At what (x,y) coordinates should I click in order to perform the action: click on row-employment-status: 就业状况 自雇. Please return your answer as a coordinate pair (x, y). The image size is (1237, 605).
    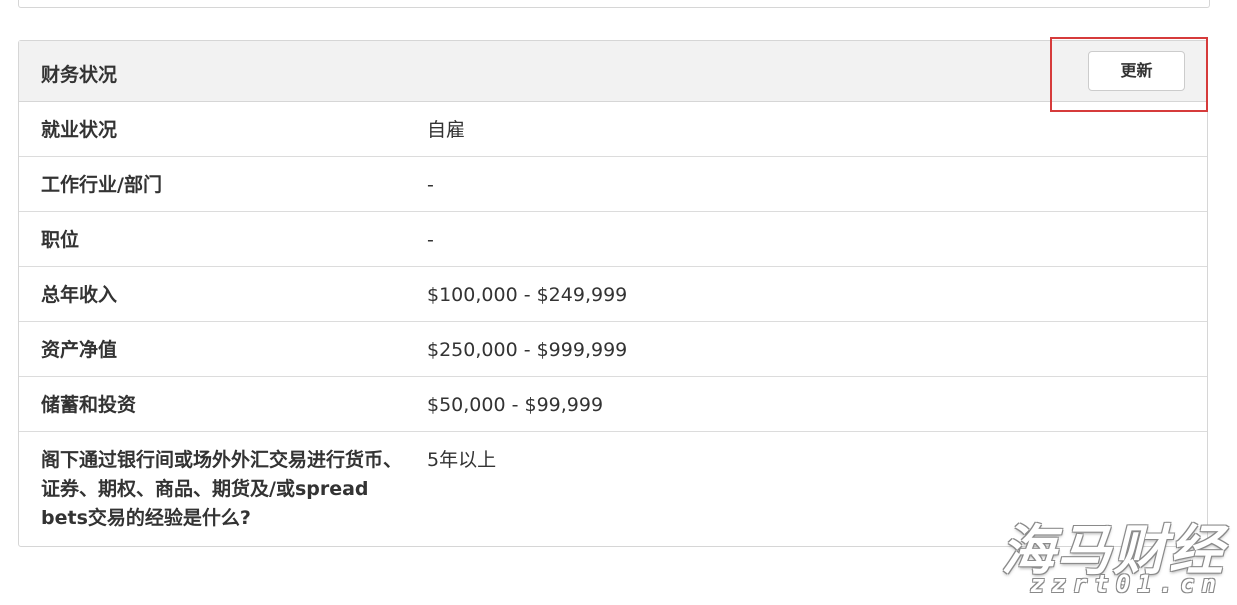
    Looking at the image, I should click on (613, 129).